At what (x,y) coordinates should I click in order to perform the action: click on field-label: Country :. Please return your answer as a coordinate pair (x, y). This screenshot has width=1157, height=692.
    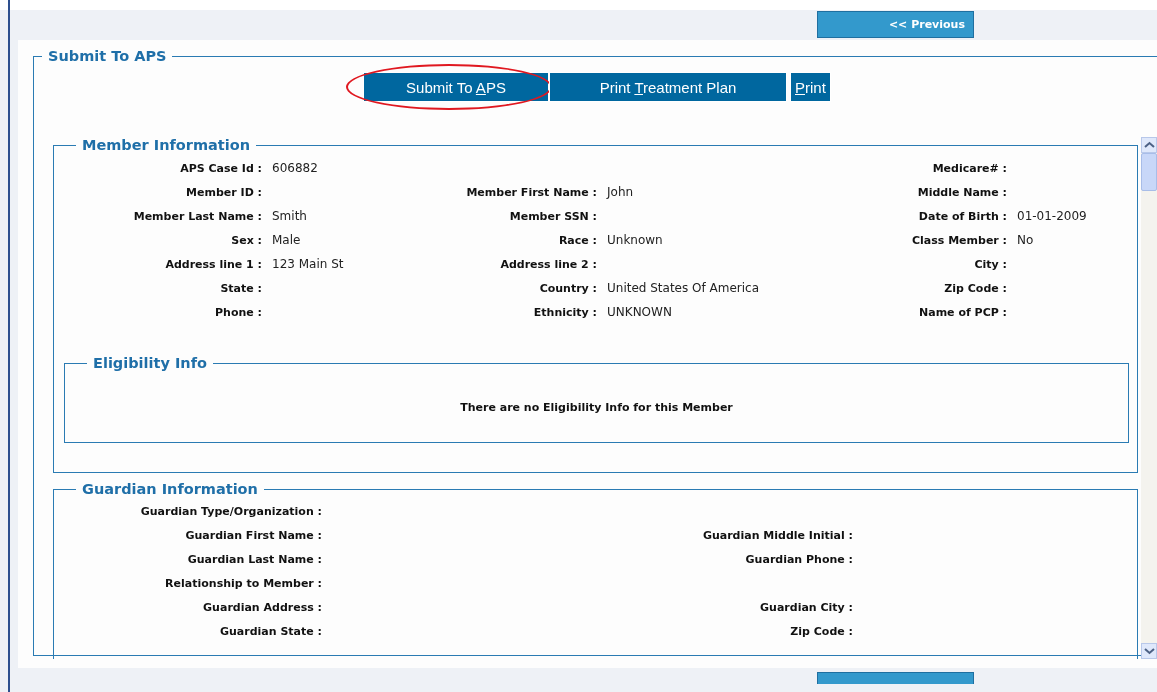
    Looking at the image, I should click on (568, 288).